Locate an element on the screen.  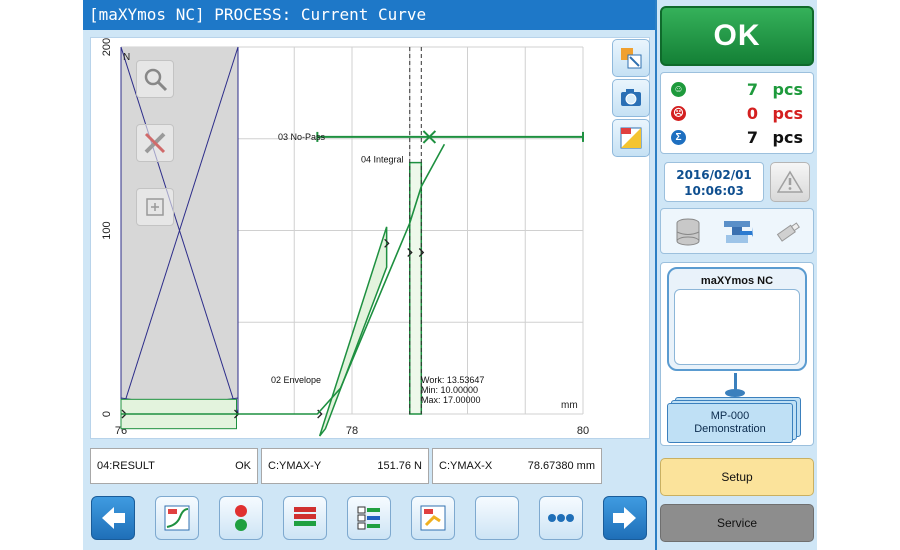
count-nok-value: 0 is located at coordinates (752, 113).